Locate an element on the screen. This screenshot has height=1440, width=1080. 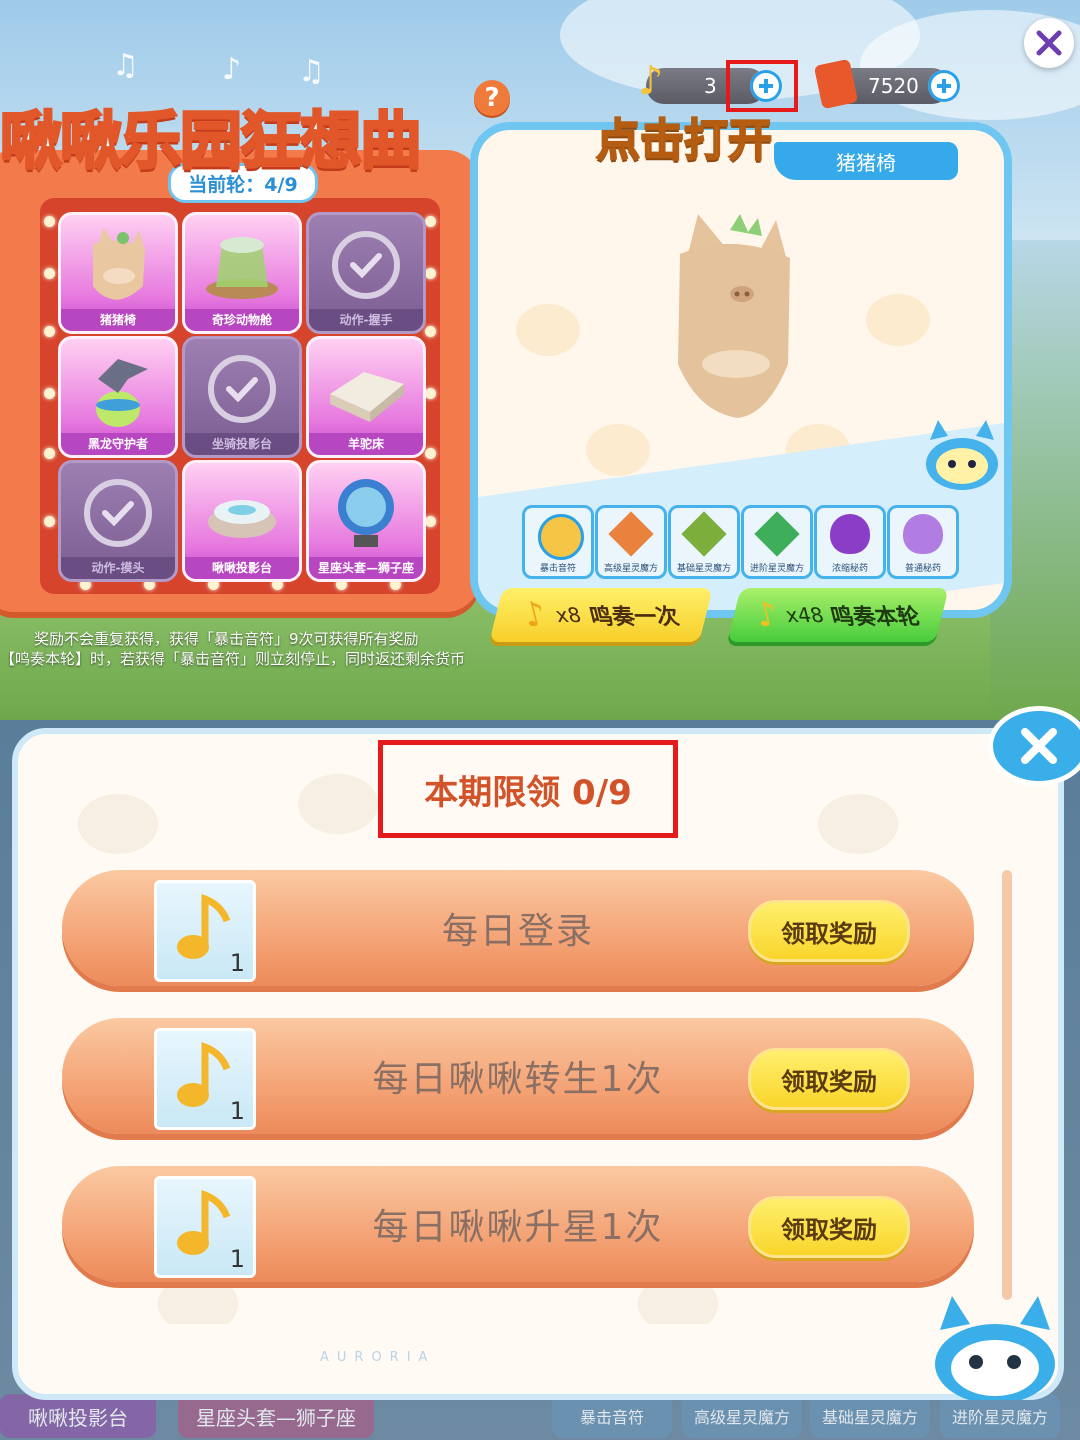
dialog-close-button is located at coordinates (1034, 746).